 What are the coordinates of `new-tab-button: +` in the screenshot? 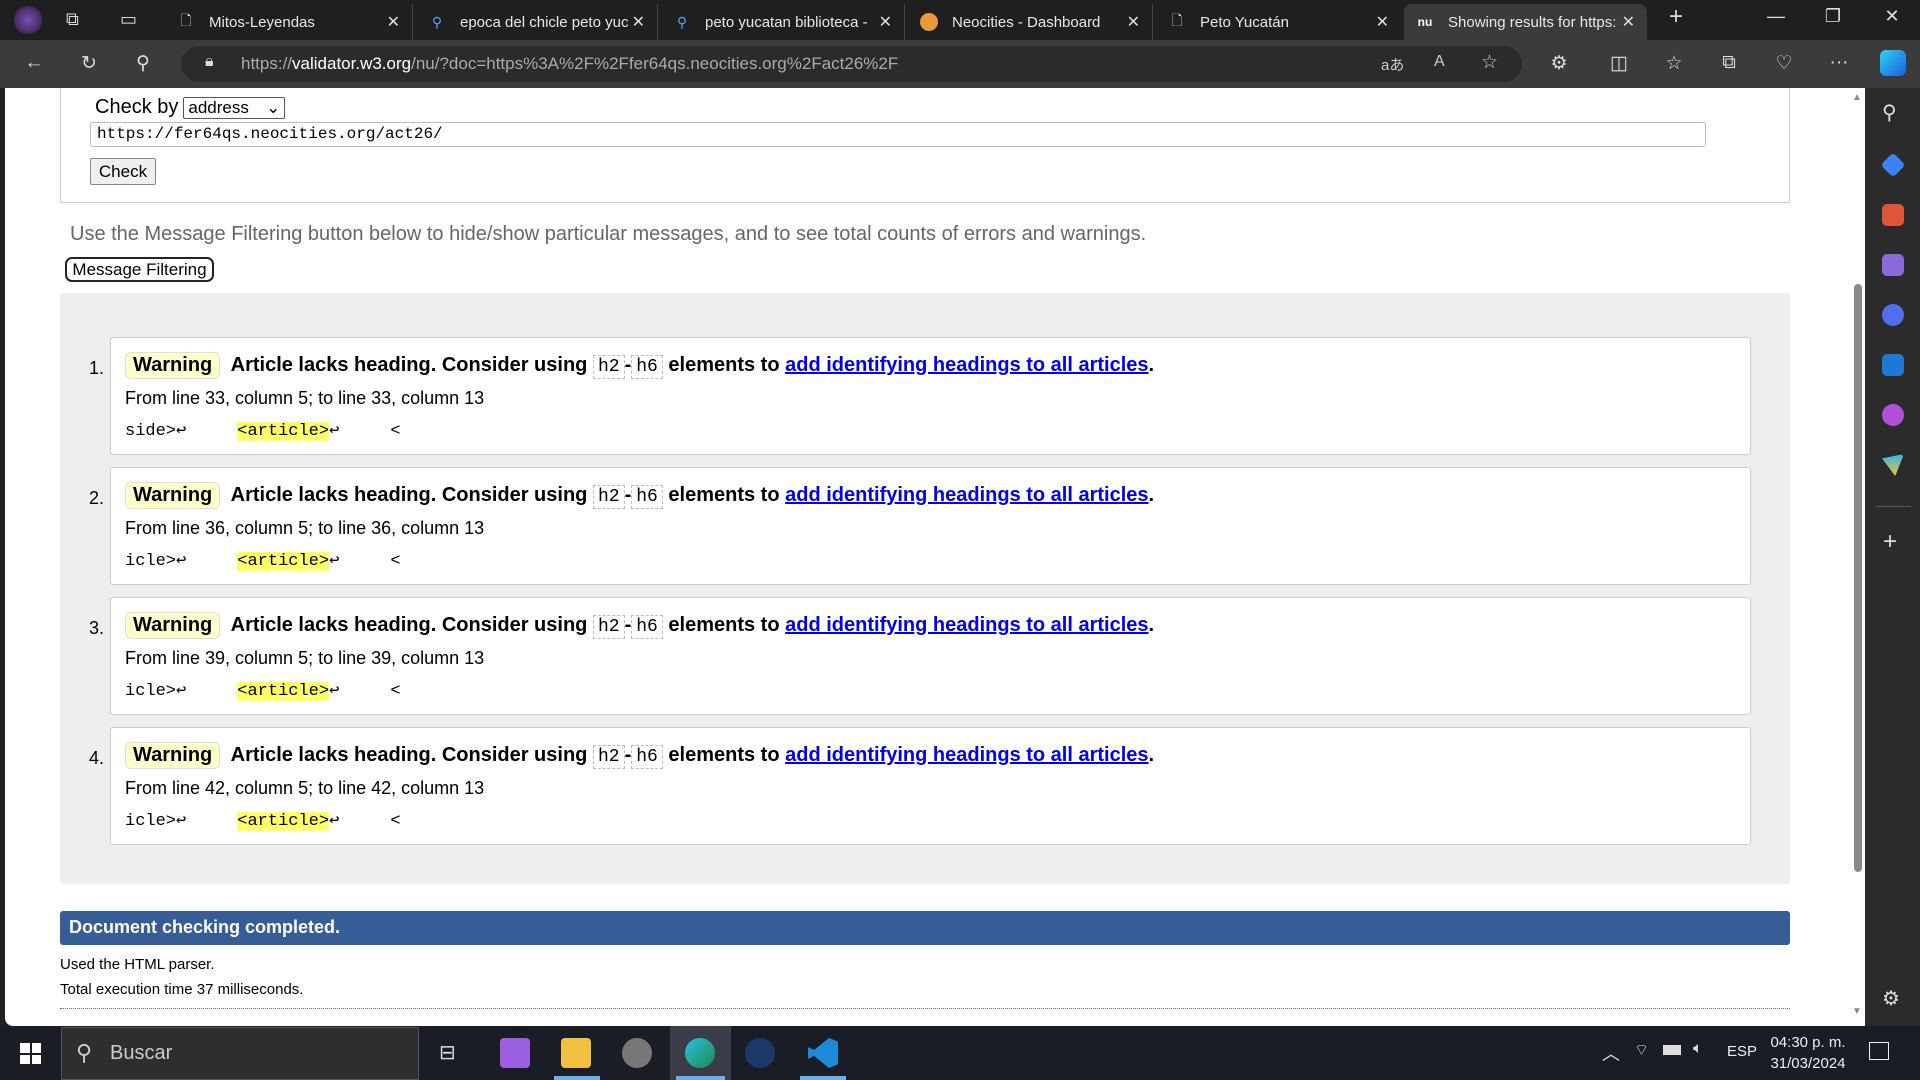 It's located at (1676, 17).